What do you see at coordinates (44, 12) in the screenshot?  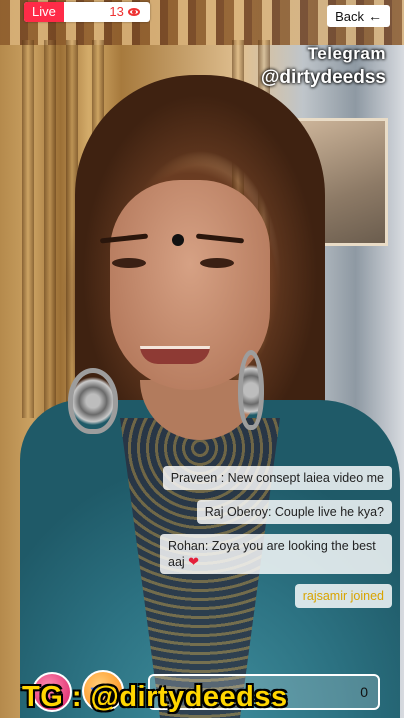 I see `live-badge: Live` at bounding box center [44, 12].